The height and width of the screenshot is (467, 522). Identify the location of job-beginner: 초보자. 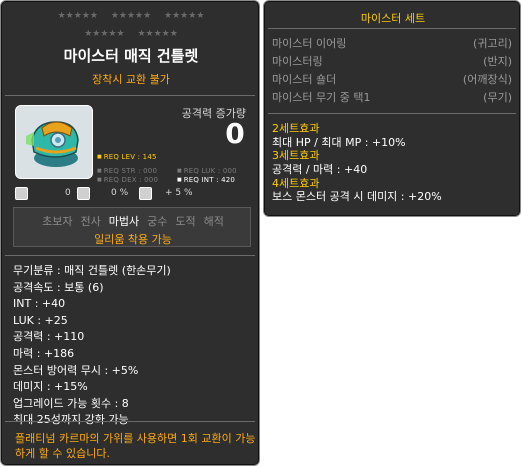
(57, 221).